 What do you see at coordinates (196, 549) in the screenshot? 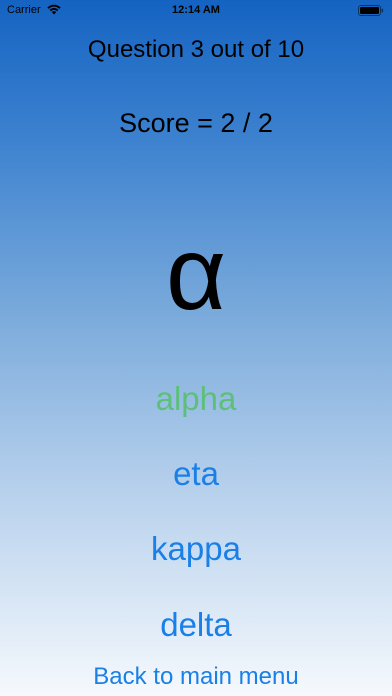
I see `answer-button-kappa: kappa` at bounding box center [196, 549].